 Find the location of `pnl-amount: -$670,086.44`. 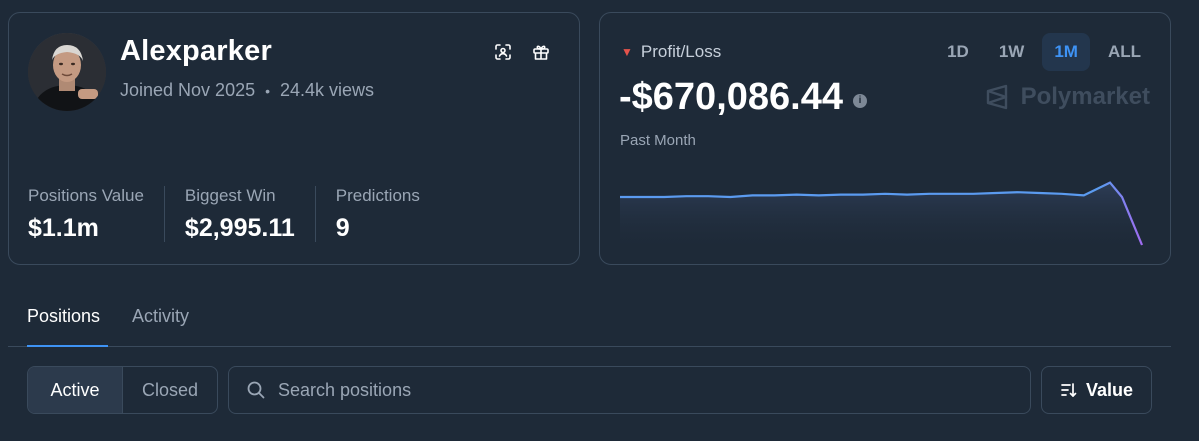

pnl-amount: -$670,086.44 is located at coordinates (731, 97).